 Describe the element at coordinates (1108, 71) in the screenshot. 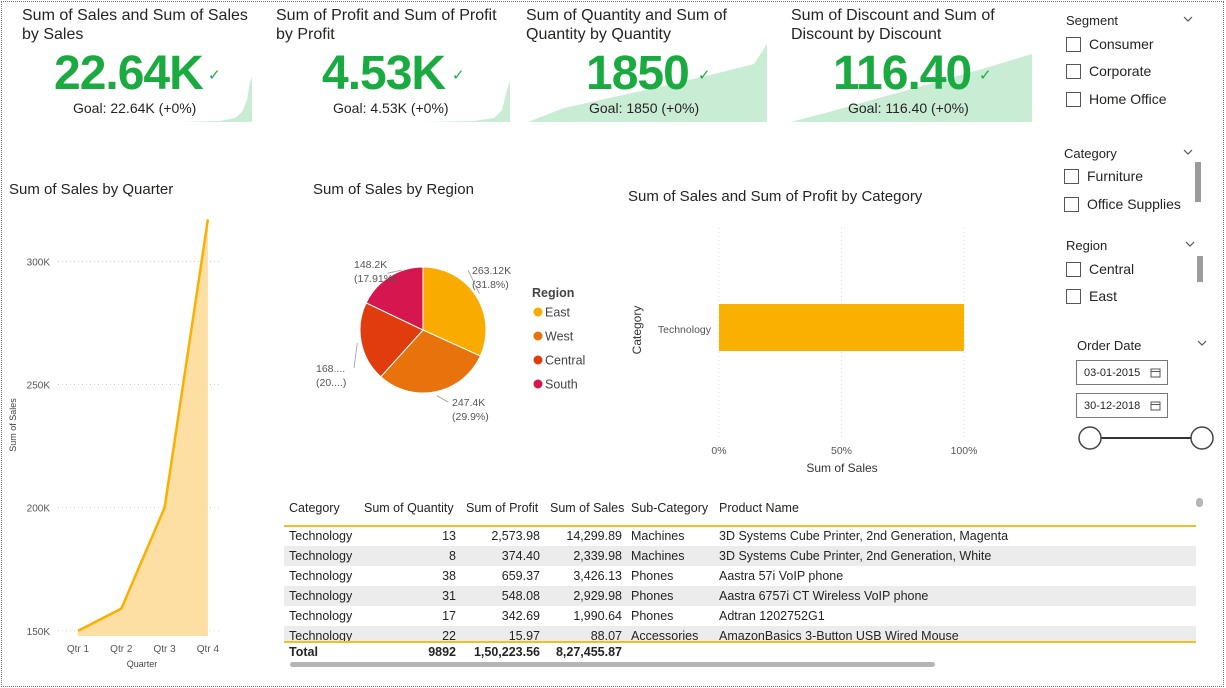

I see `segment-option: Corporate` at that location.